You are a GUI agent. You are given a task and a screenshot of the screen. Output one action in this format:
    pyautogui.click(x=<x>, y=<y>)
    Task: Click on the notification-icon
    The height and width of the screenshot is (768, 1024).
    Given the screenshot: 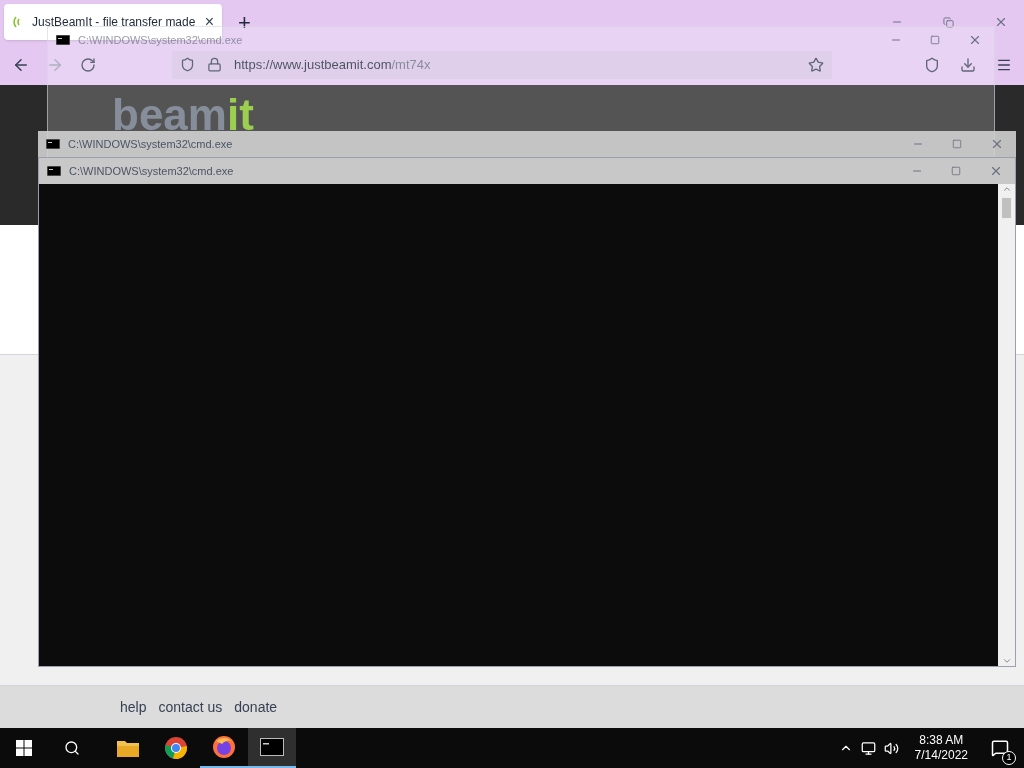 What is the action you would take?
    pyautogui.click(x=1000, y=748)
    